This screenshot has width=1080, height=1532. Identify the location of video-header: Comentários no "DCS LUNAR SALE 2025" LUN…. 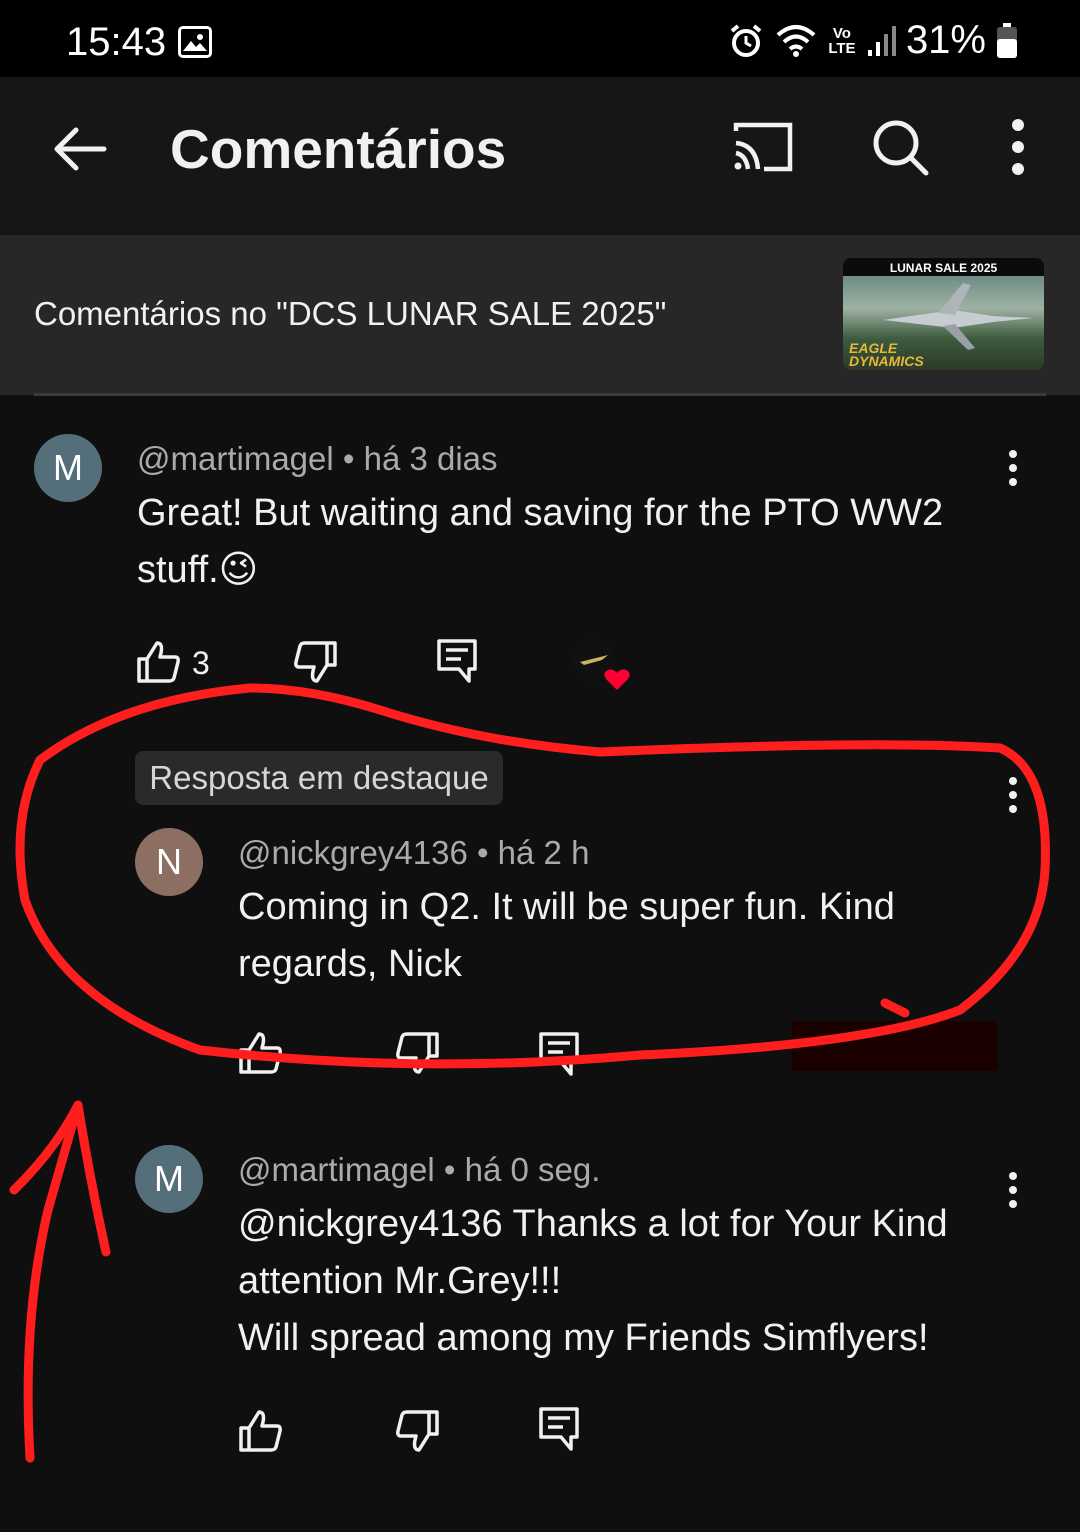
(540, 315).